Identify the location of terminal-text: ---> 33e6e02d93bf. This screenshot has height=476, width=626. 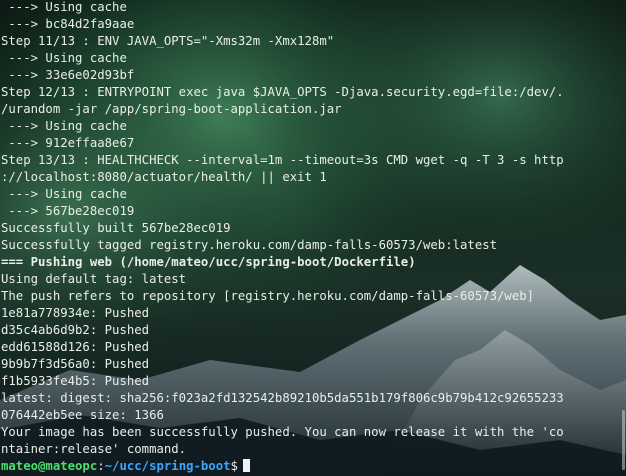
(68, 75).